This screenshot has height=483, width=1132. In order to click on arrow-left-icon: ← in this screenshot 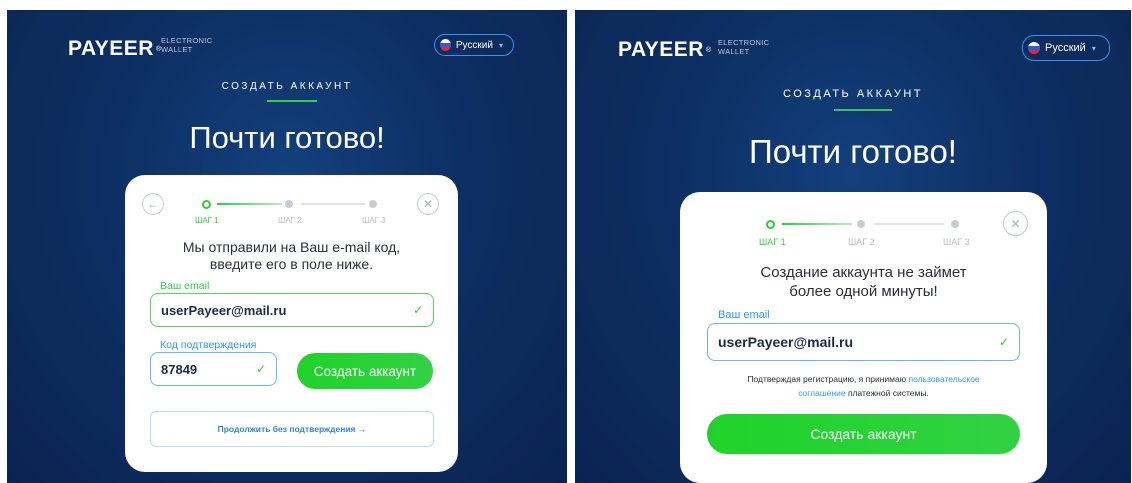, I will do `click(153, 204)`.